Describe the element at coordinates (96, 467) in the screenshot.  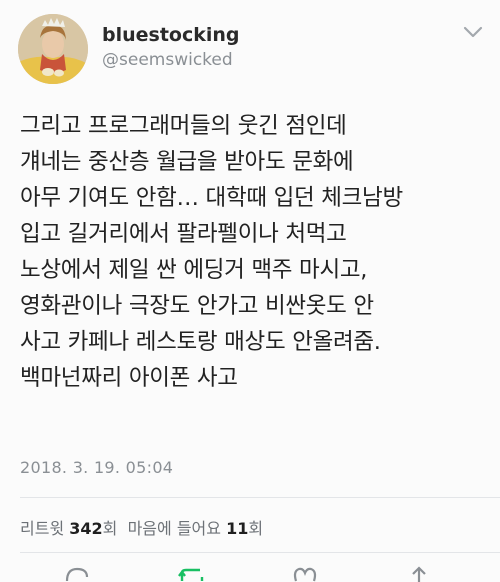
I see `tweet-timestamp: 2018. 3. 19. 05:04` at that location.